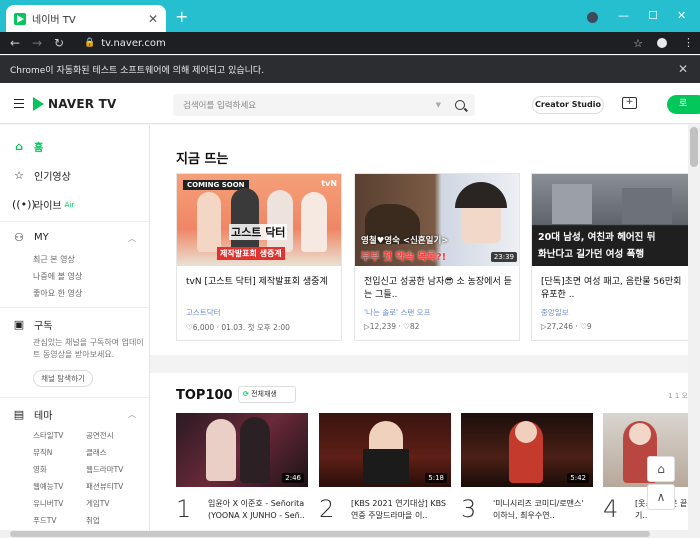  I want to click on channel-name: 중앙일보, so click(555, 312).